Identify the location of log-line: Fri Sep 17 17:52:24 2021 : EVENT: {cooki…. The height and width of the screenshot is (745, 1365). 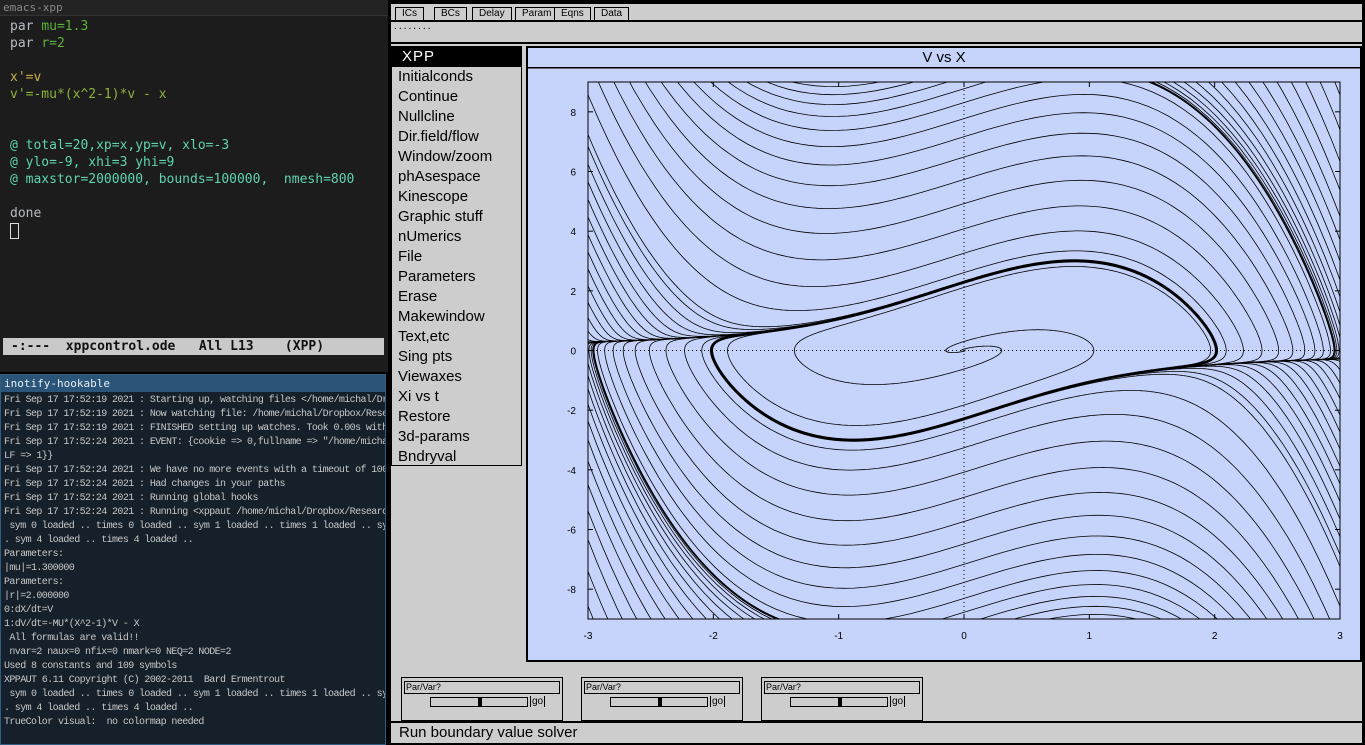
(194, 442).